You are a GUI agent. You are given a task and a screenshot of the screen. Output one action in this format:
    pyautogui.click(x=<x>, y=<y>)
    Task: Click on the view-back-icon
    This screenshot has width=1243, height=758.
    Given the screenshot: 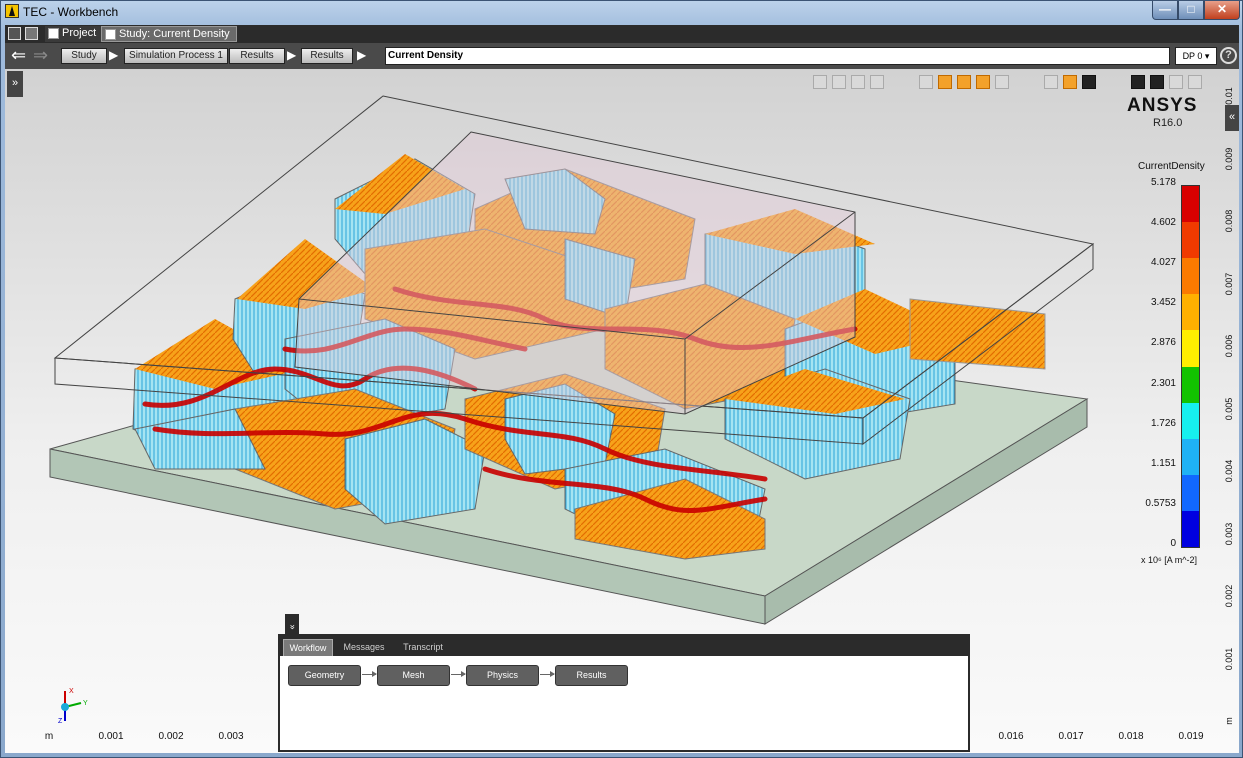 What is the action you would take?
    pyautogui.click(x=839, y=82)
    